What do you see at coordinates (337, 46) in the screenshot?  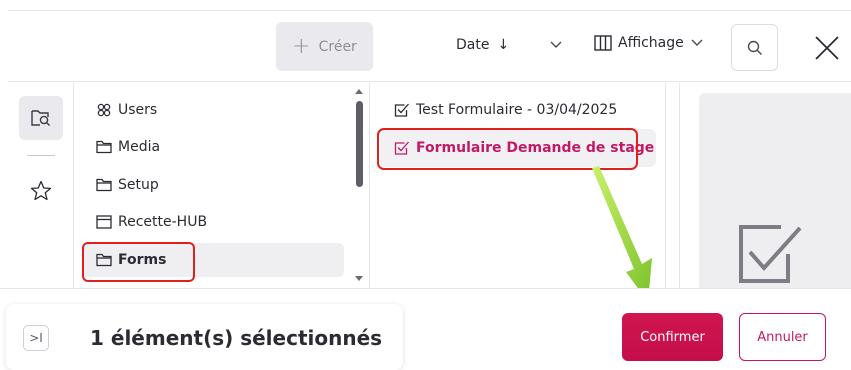 I see `create-button-label: Créer` at bounding box center [337, 46].